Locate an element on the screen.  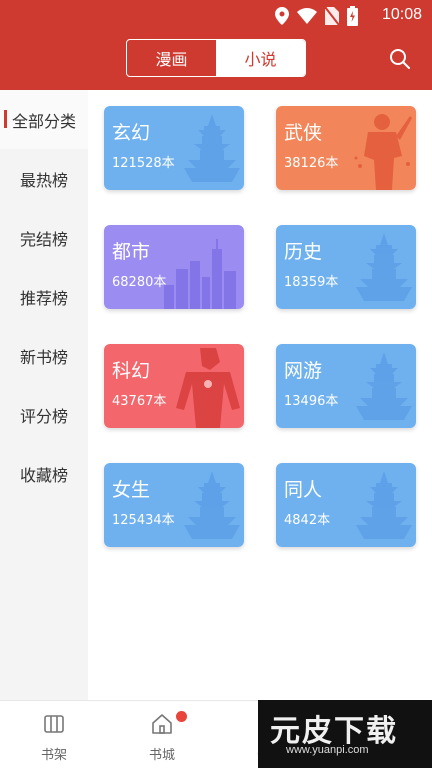
category-title: 武侠 is located at coordinates (303, 133).